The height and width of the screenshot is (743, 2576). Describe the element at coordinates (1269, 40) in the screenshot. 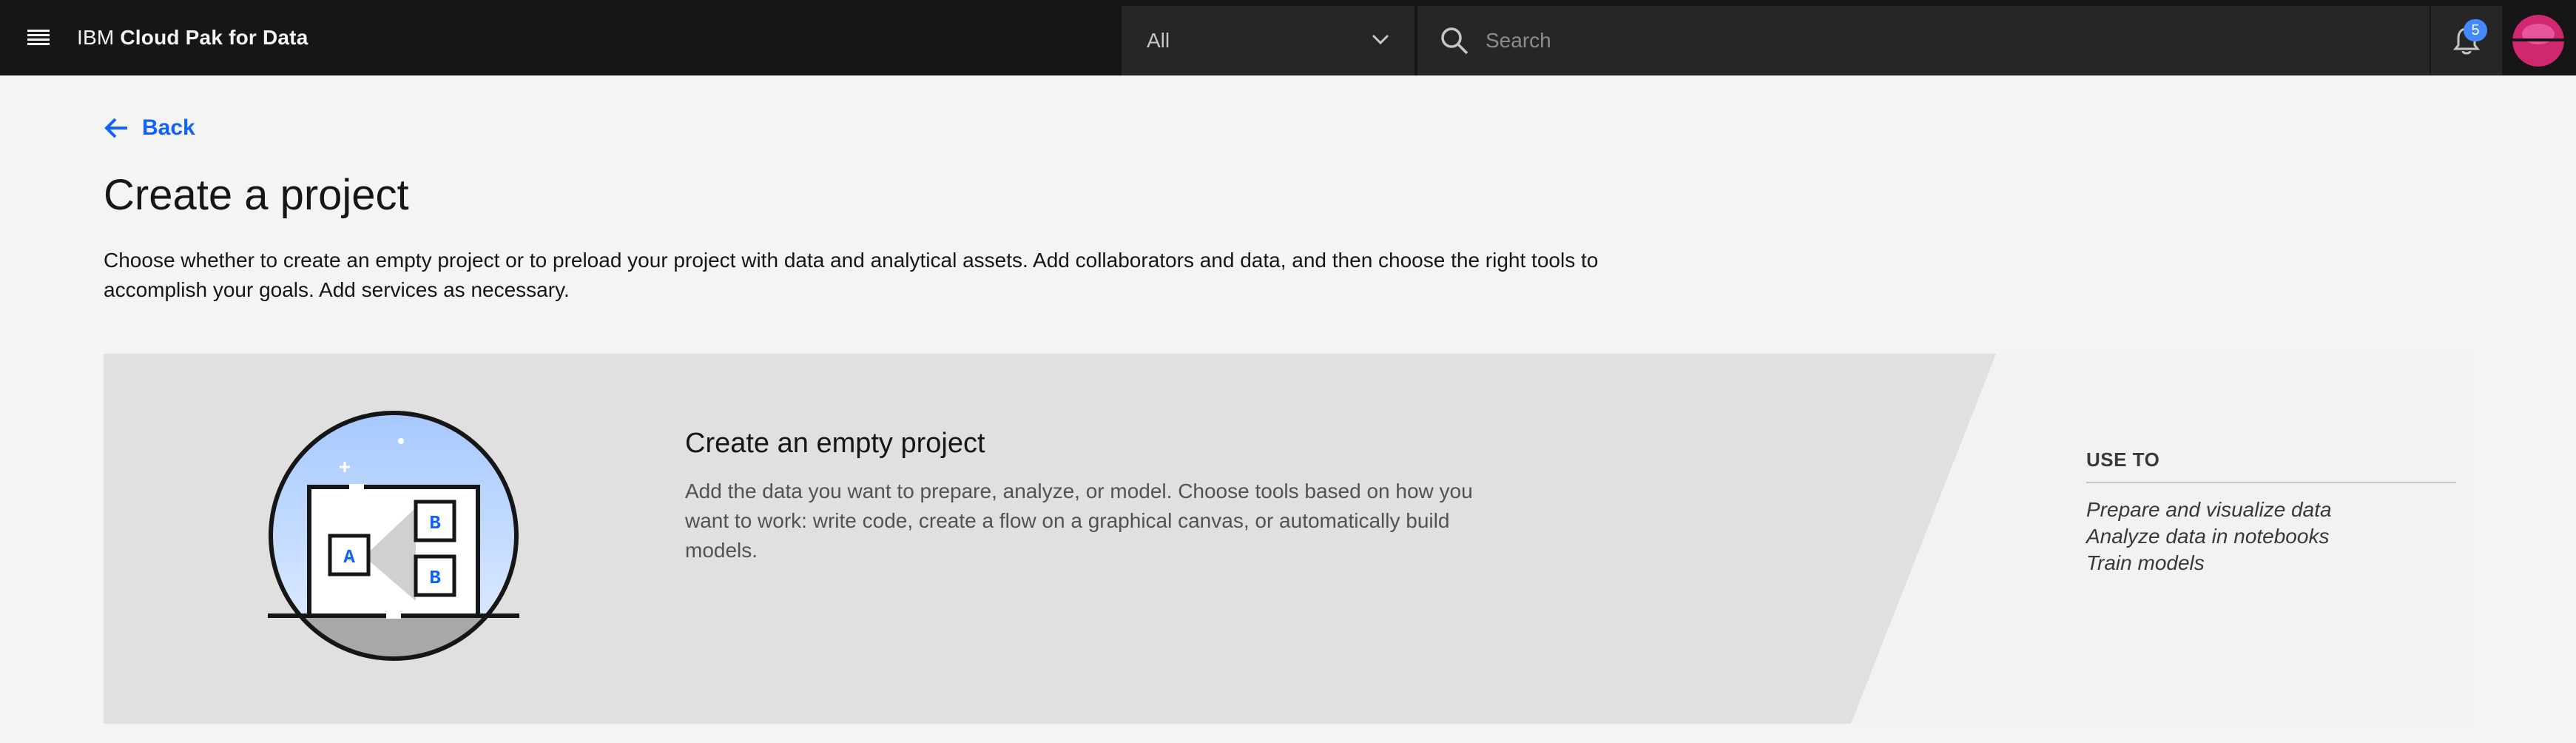

I see `search-scope-dropdown: All` at that location.